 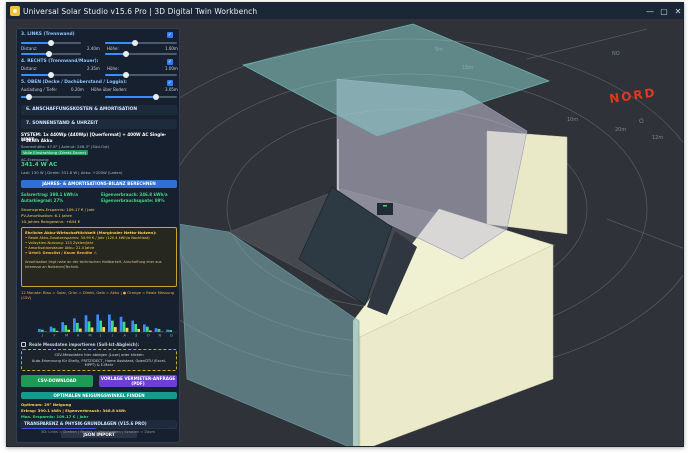 I want to click on rechts-section: 4. RECHTS (Trennwand/Mauer):, so click(x=99, y=61).